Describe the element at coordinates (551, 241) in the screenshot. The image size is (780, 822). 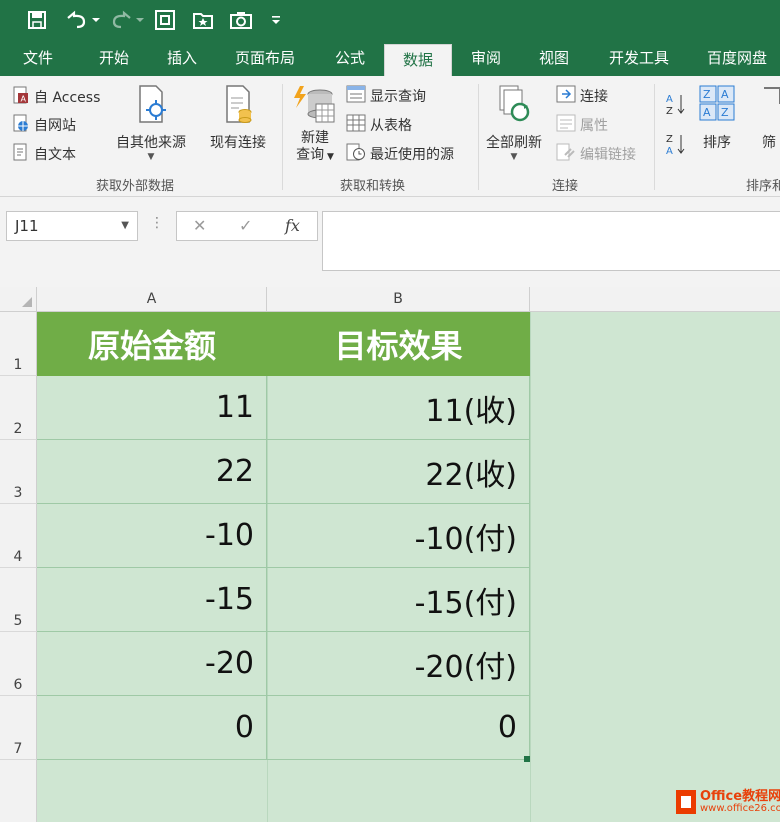
I see `formula-input` at that location.